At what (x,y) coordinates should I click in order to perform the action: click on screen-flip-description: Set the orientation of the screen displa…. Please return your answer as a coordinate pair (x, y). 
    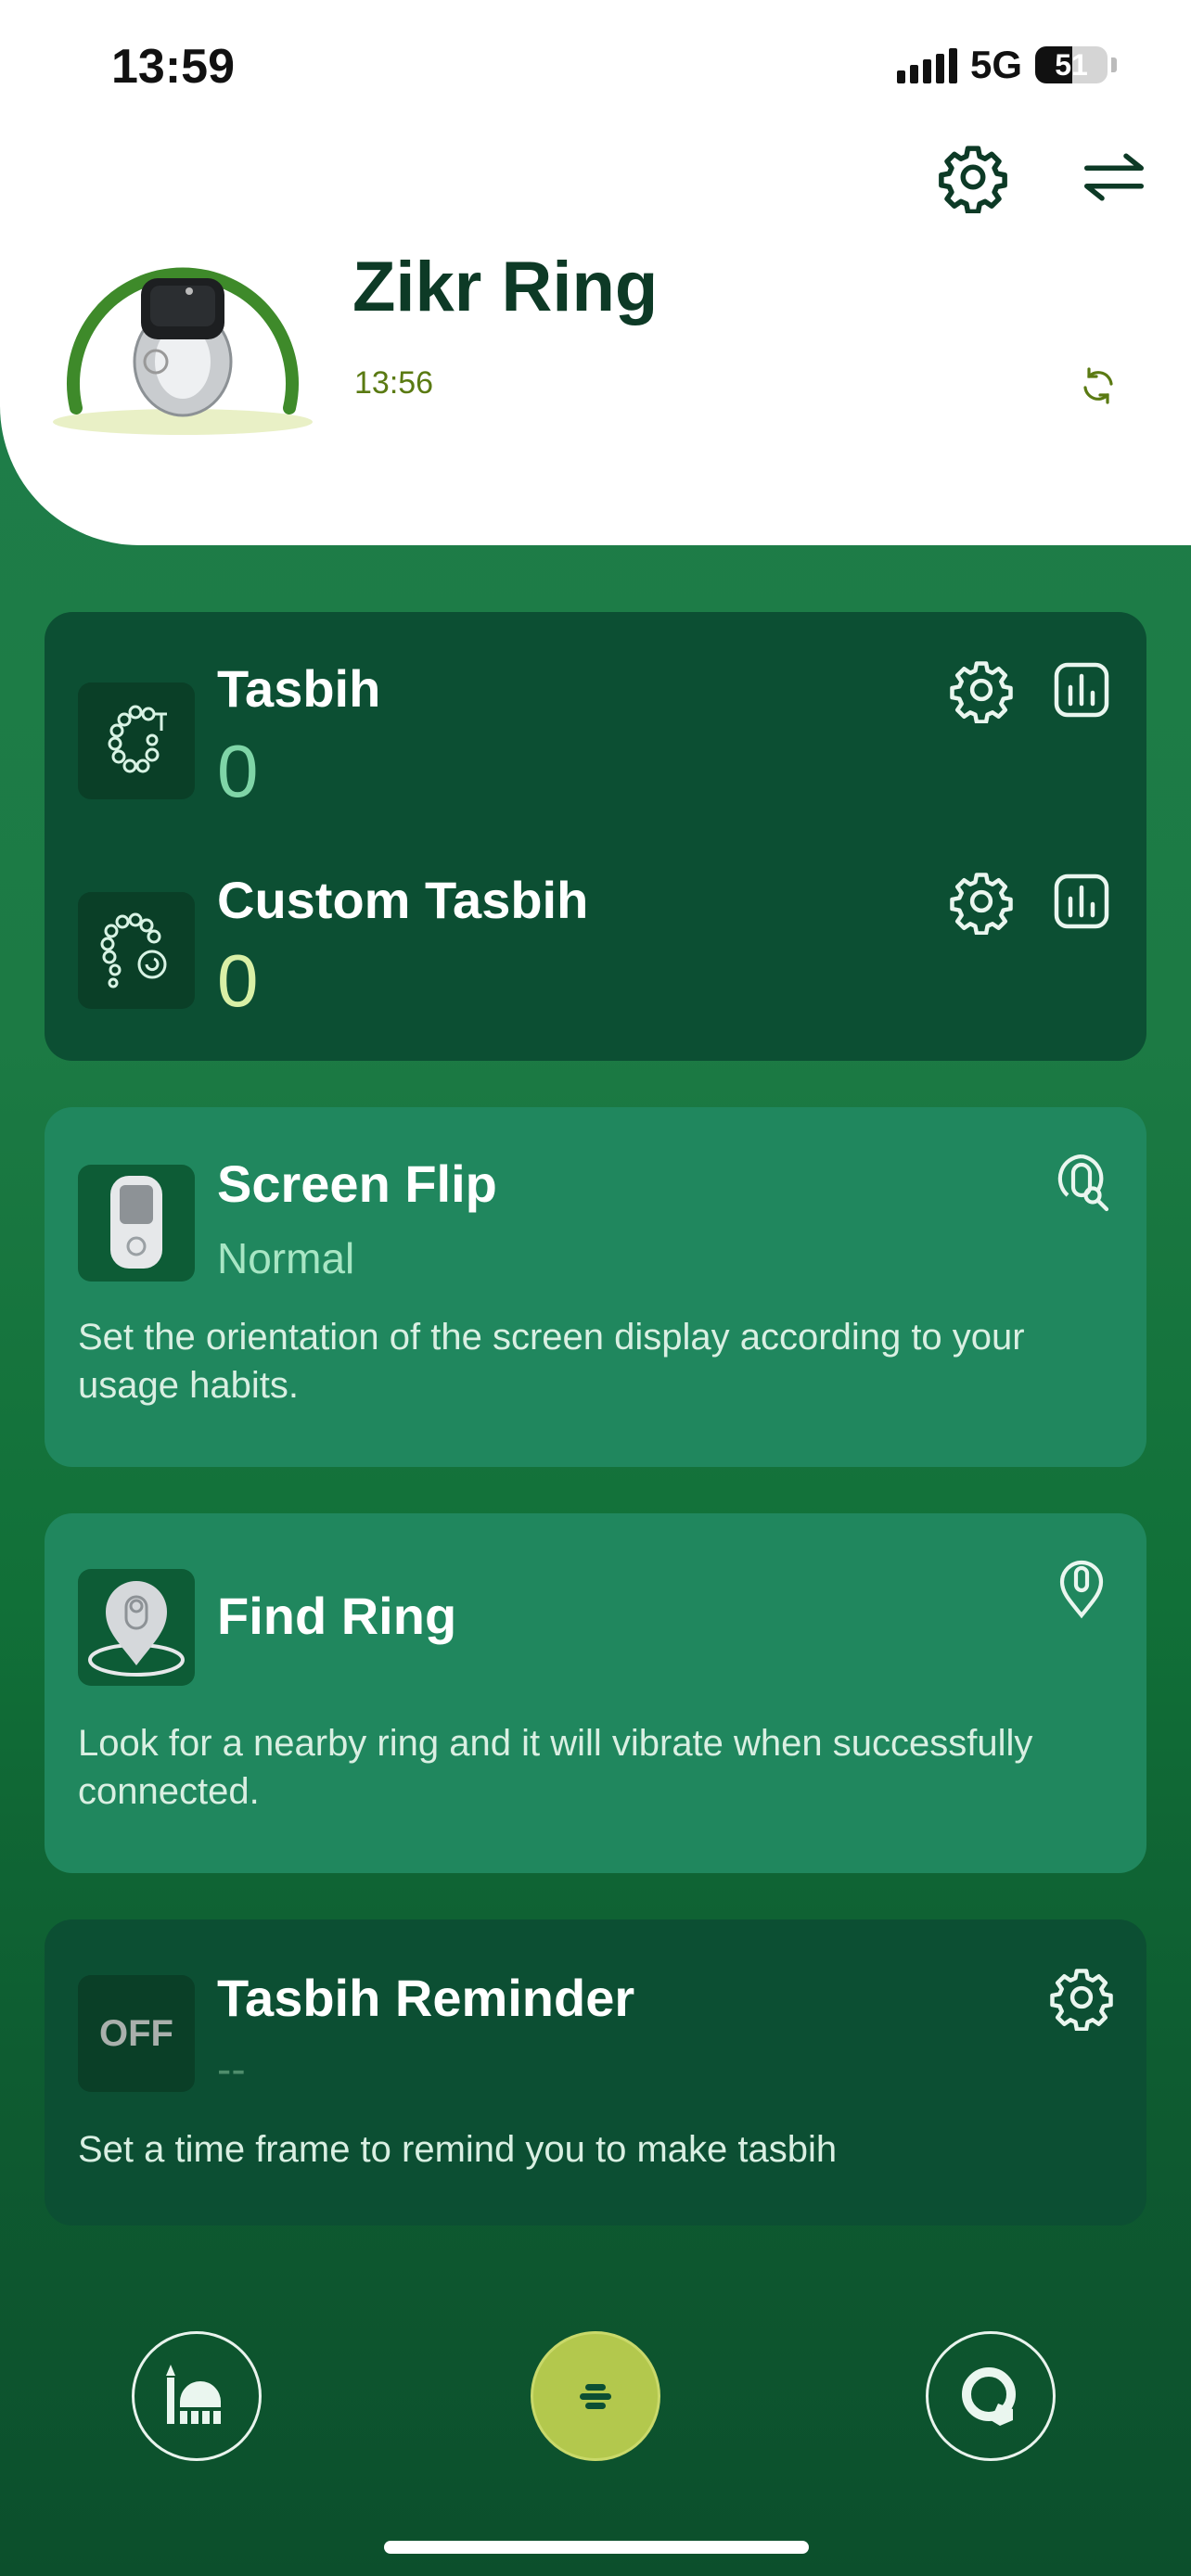
    Looking at the image, I should click on (551, 1361).